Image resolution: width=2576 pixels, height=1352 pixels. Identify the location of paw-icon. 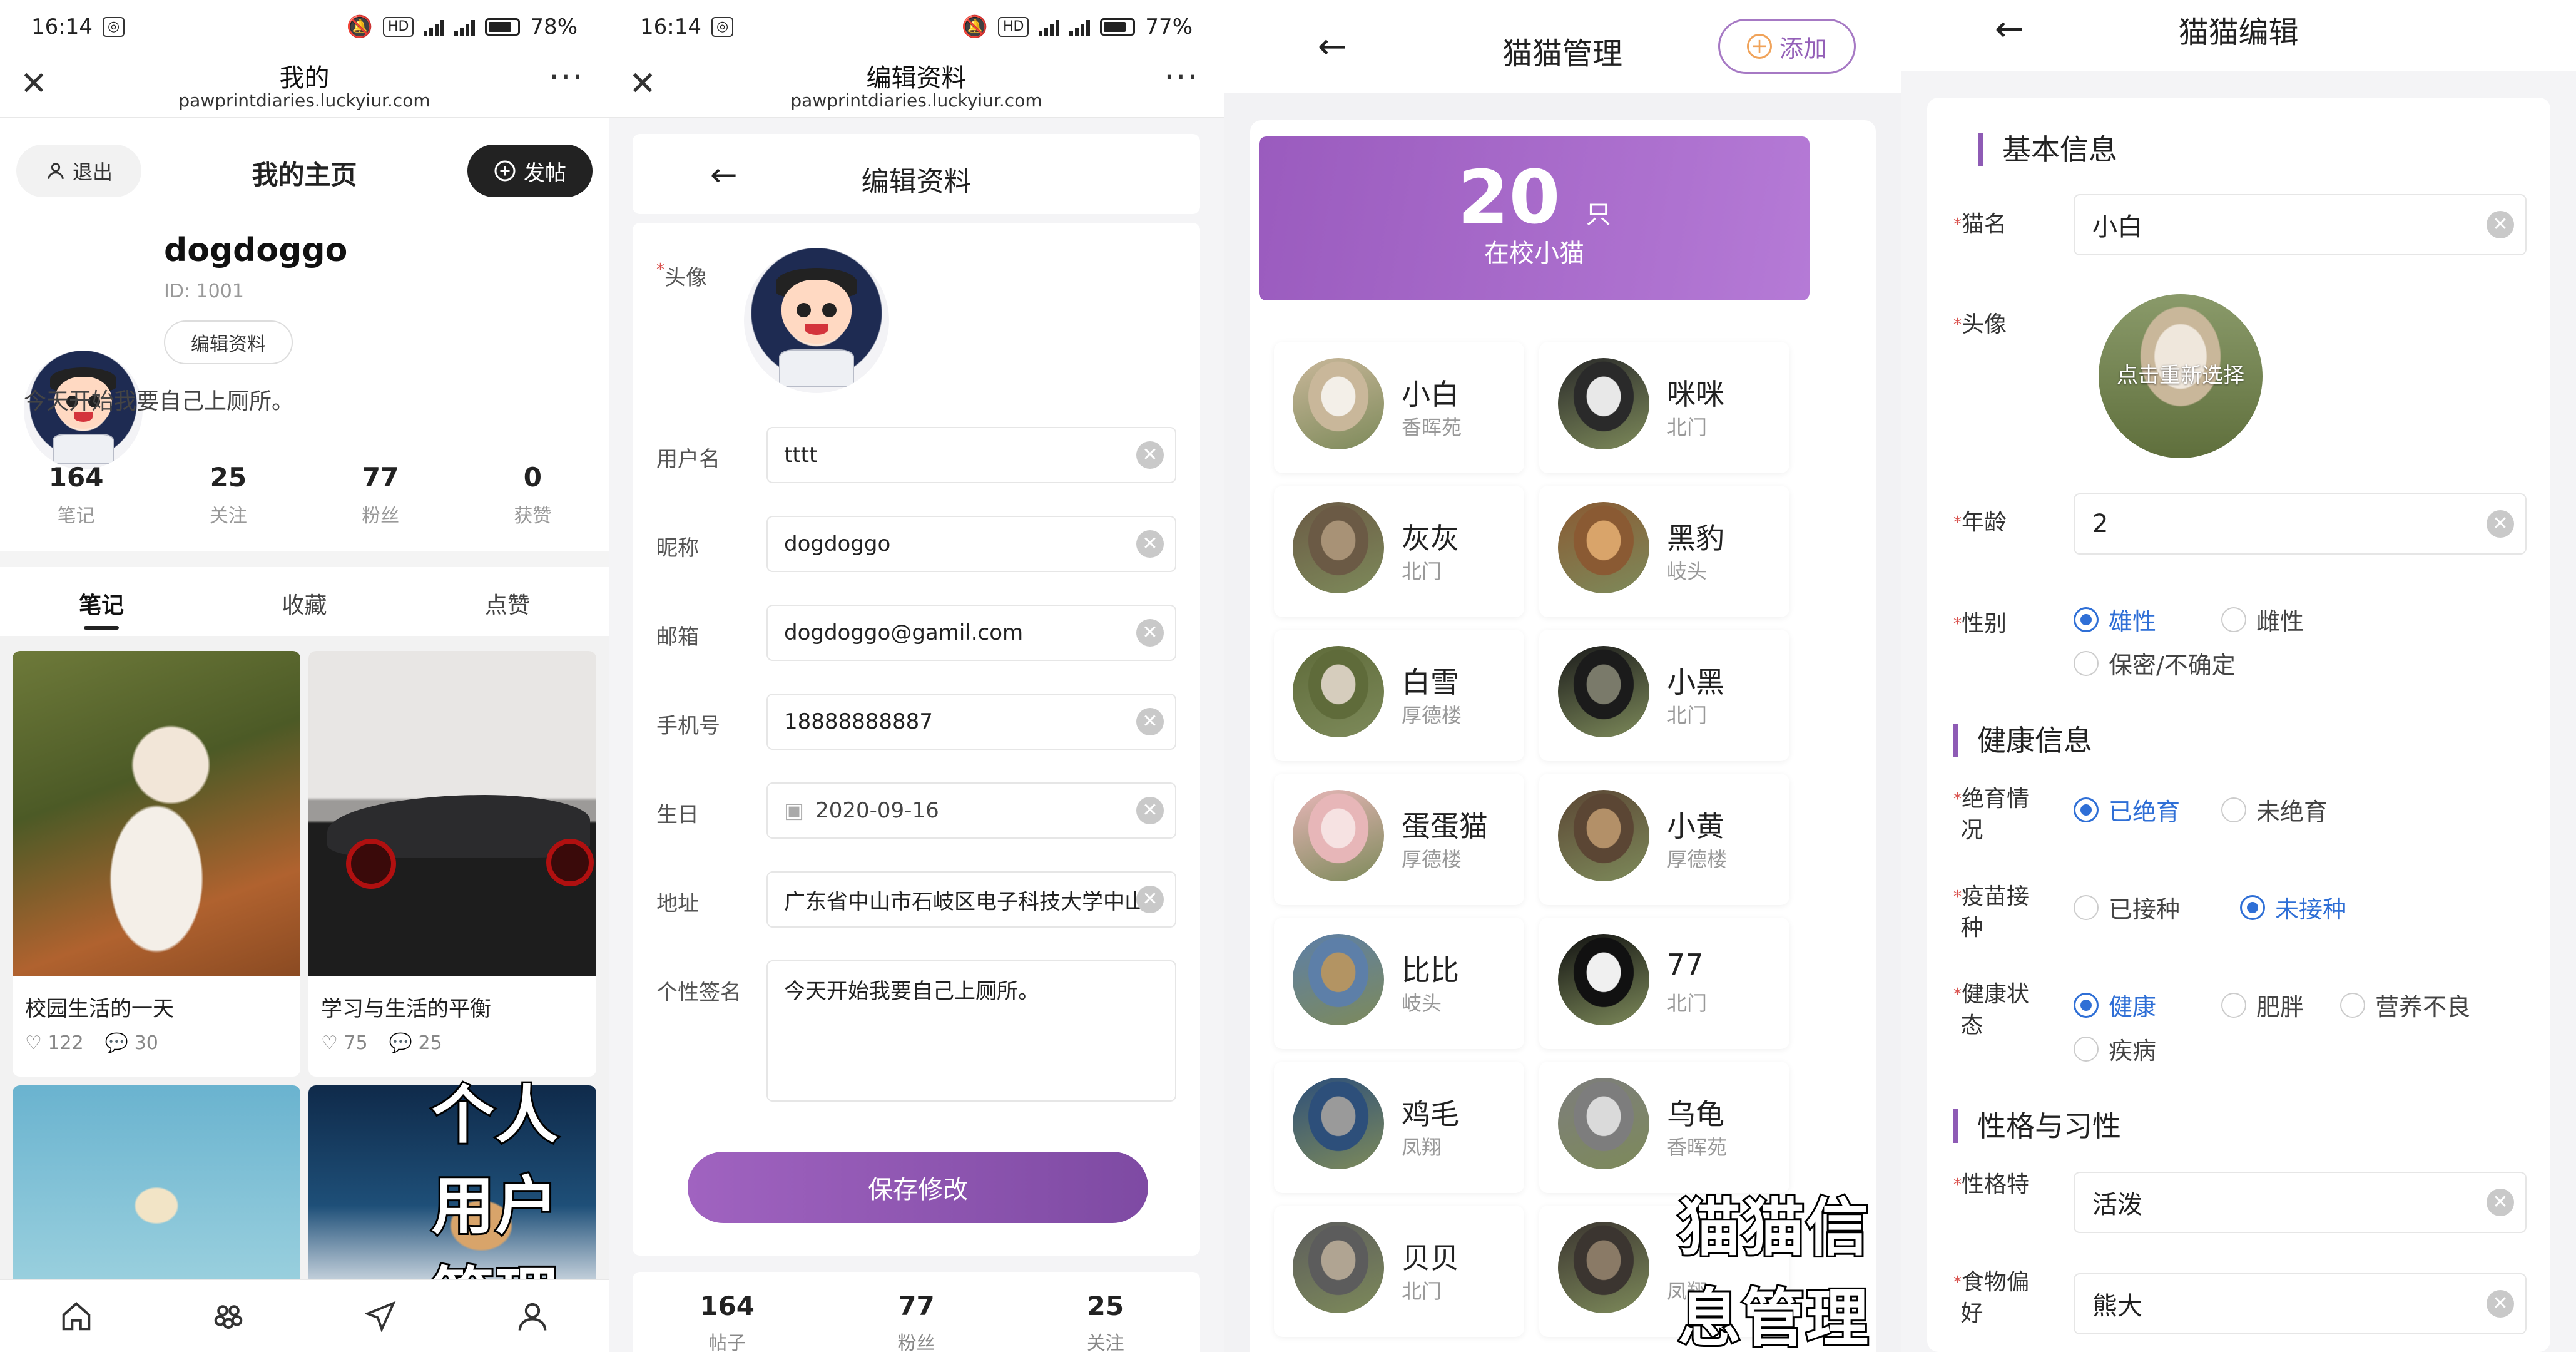
(228, 1316).